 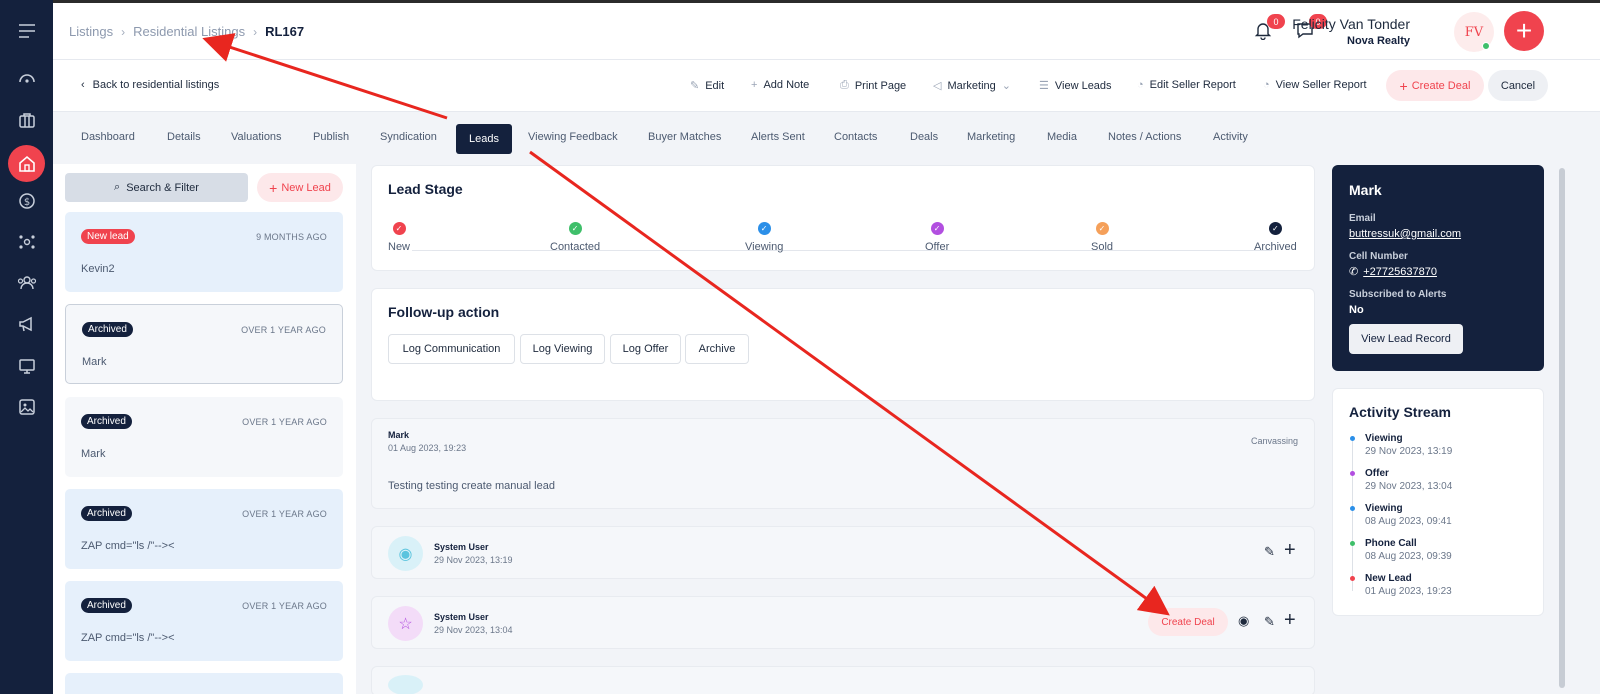 I want to click on stage-new: ✓ New, so click(x=399, y=237).